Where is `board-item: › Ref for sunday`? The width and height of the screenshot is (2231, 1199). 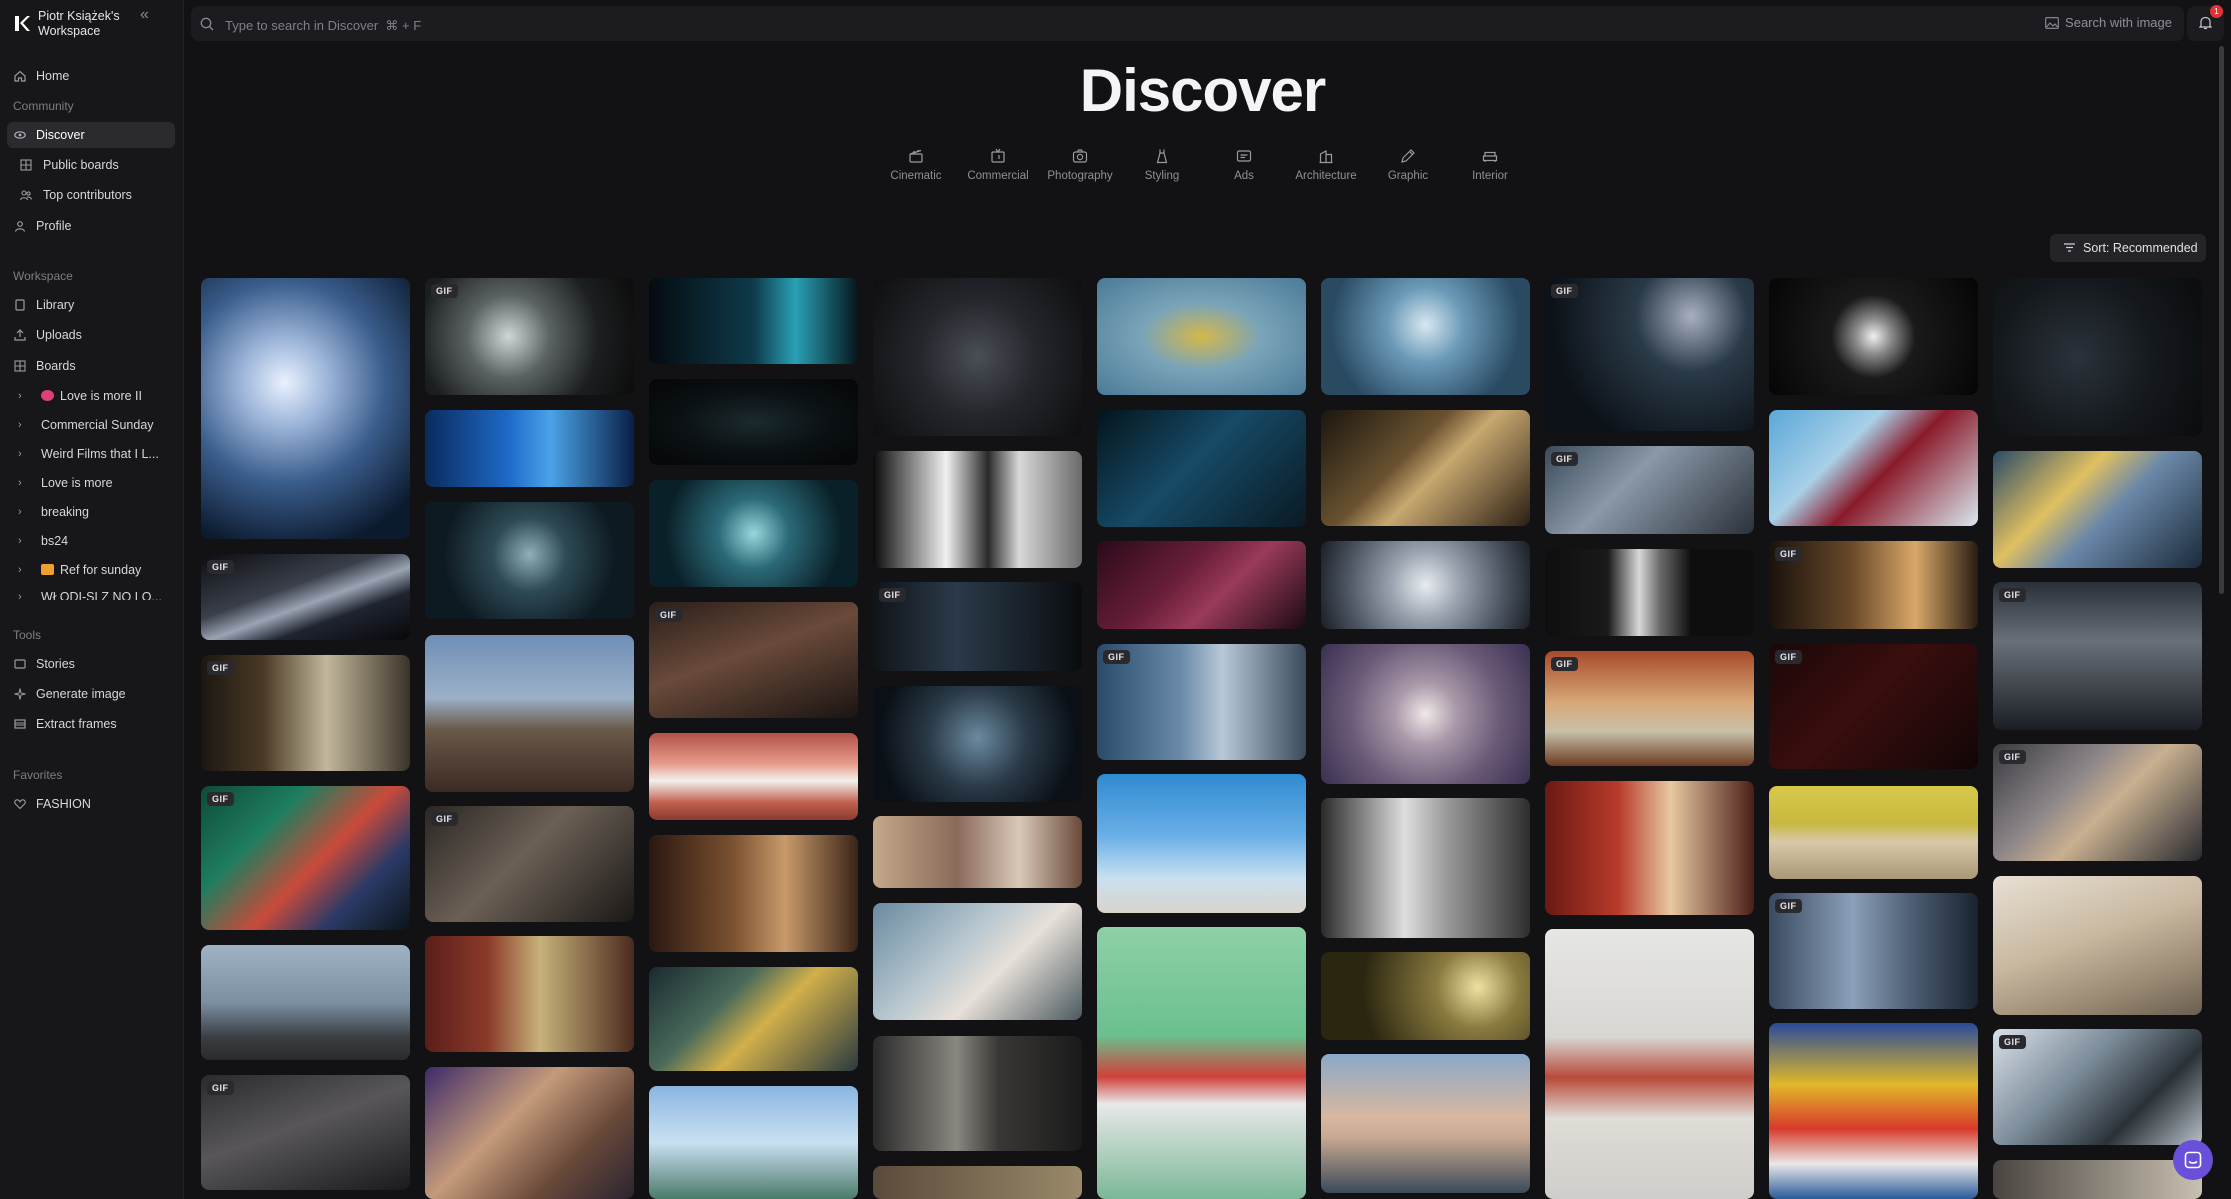
board-item: › Ref for sunday is located at coordinates (91, 570).